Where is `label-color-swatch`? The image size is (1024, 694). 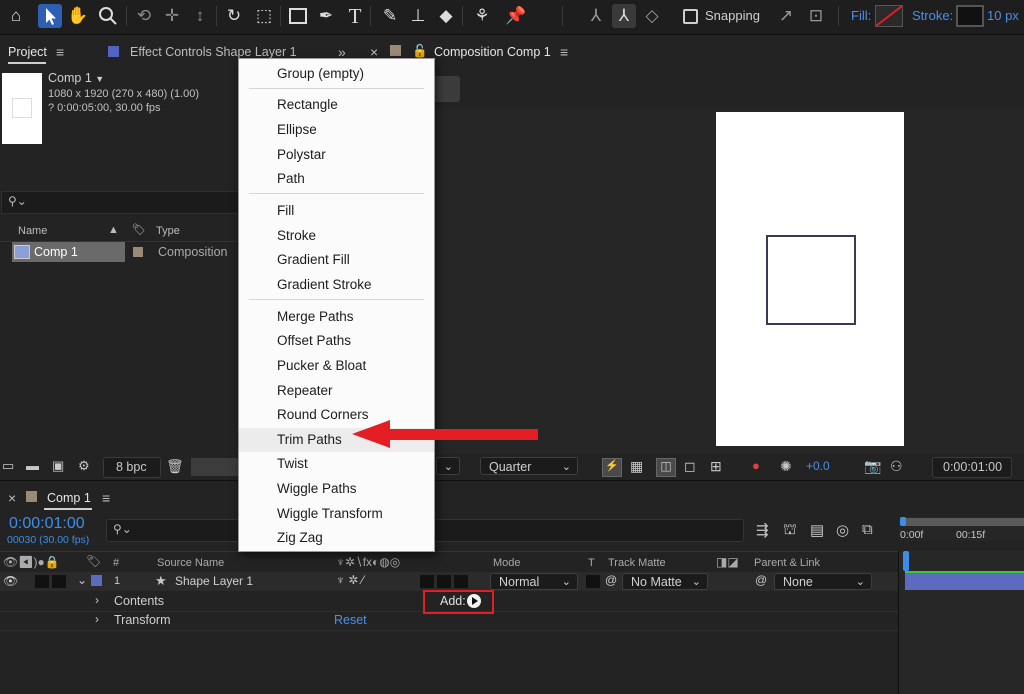
label-color-swatch is located at coordinates (138, 252).